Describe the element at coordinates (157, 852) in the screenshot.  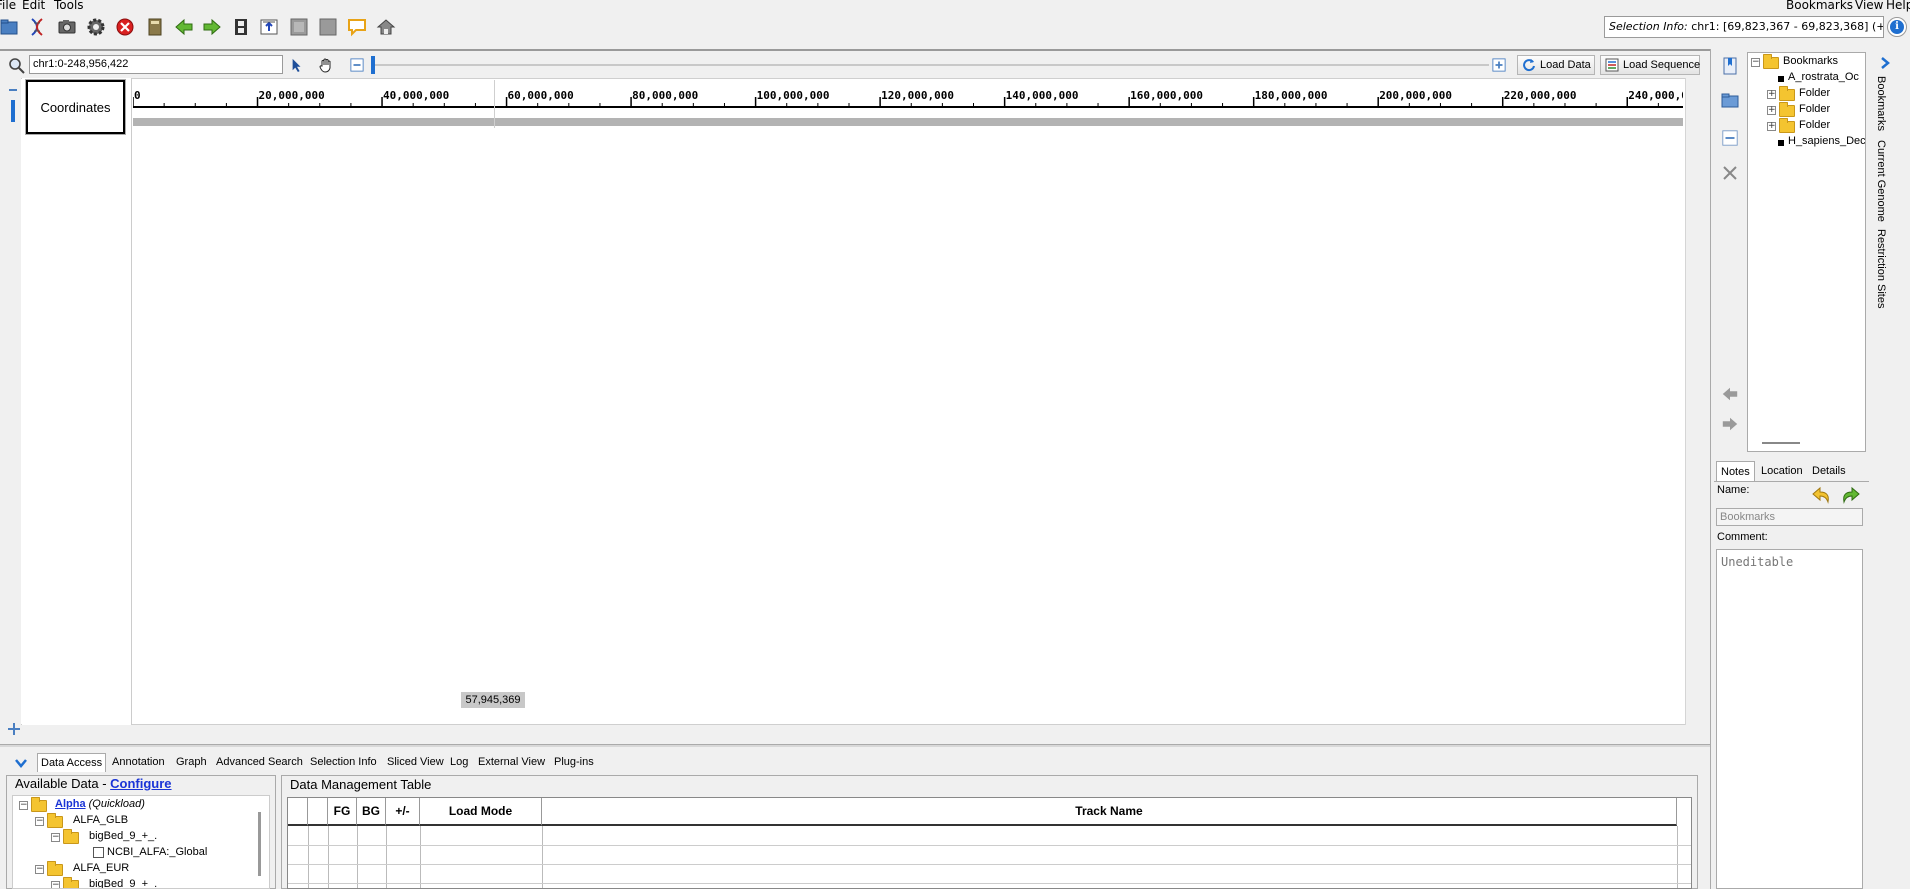
I see `tree-item-ncbi-alfa-global: NCBI_ALFA:_Global` at that location.